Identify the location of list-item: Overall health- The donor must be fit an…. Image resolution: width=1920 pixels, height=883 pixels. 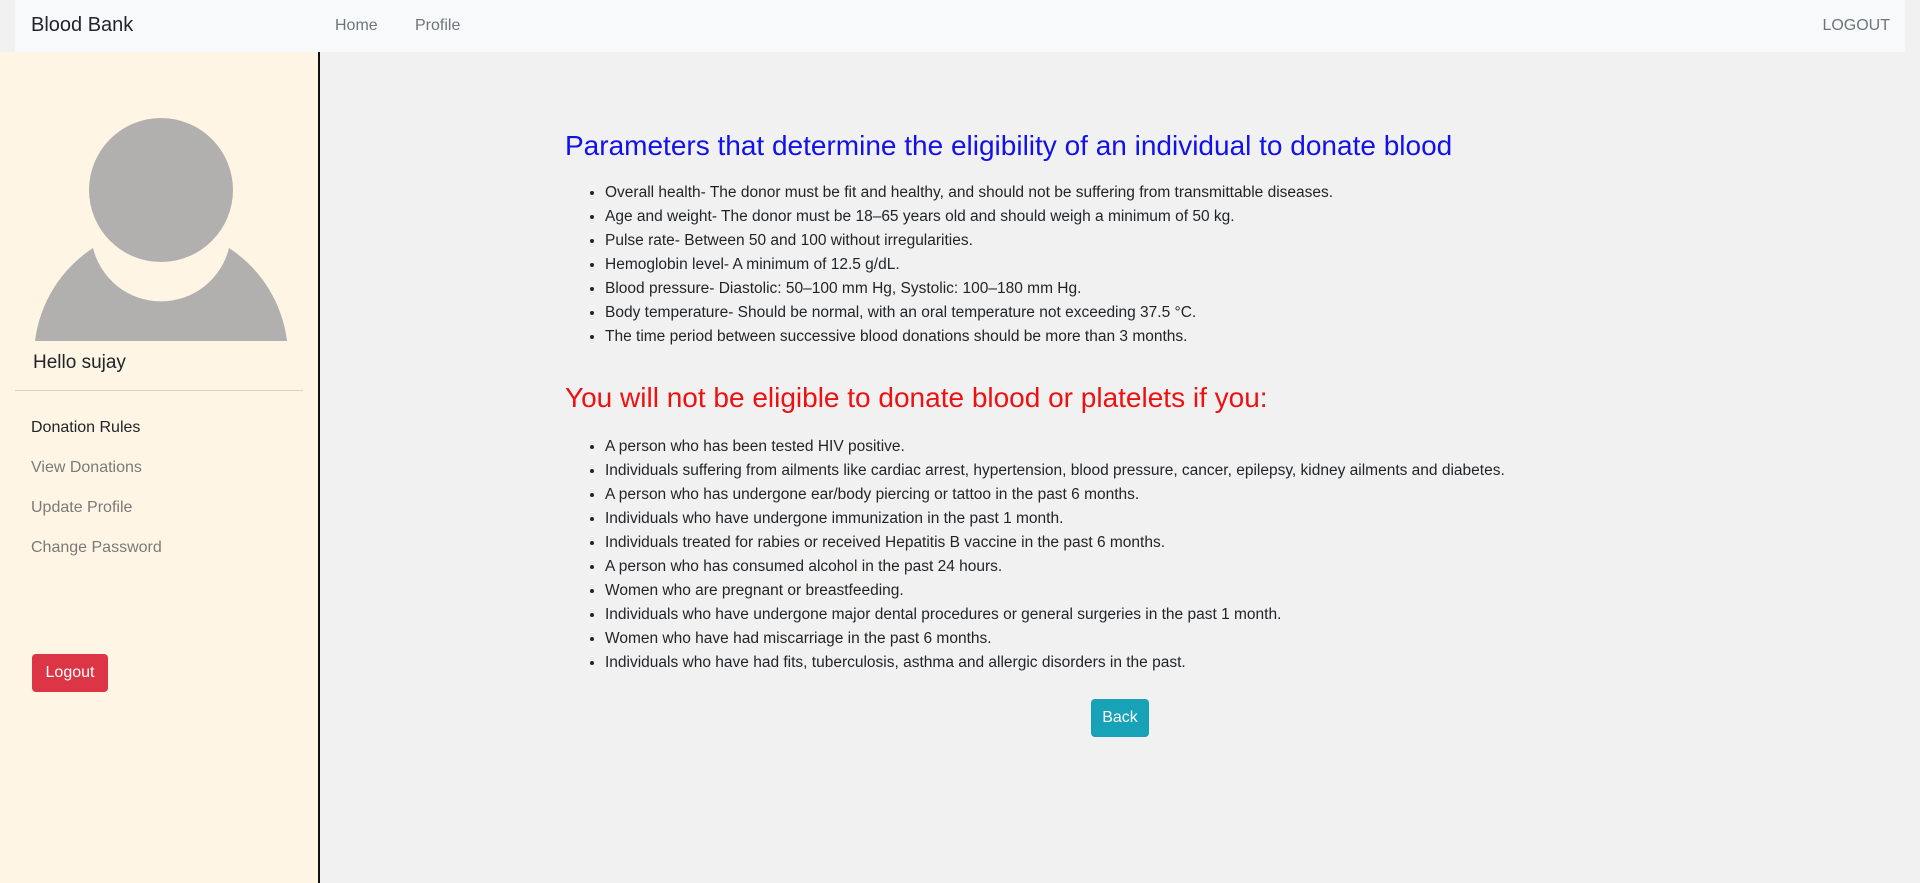
(1085, 193).